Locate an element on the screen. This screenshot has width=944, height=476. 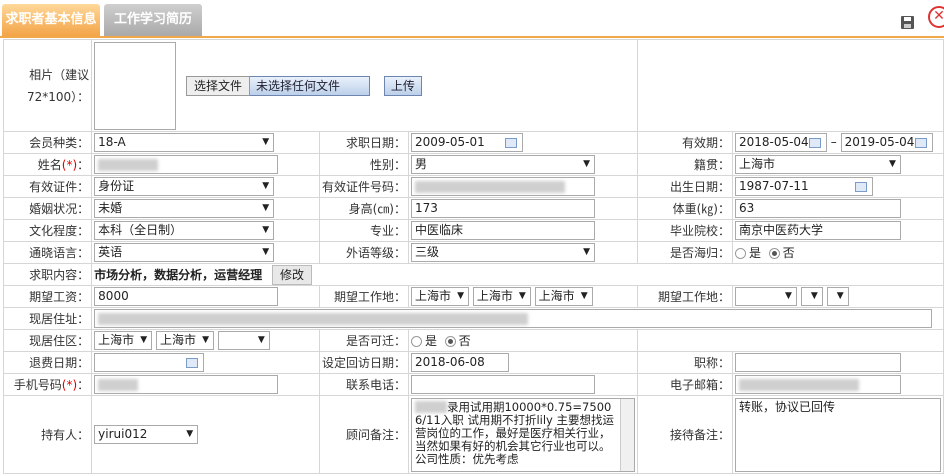
upload-button: 上传 is located at coordinates (402, 85).